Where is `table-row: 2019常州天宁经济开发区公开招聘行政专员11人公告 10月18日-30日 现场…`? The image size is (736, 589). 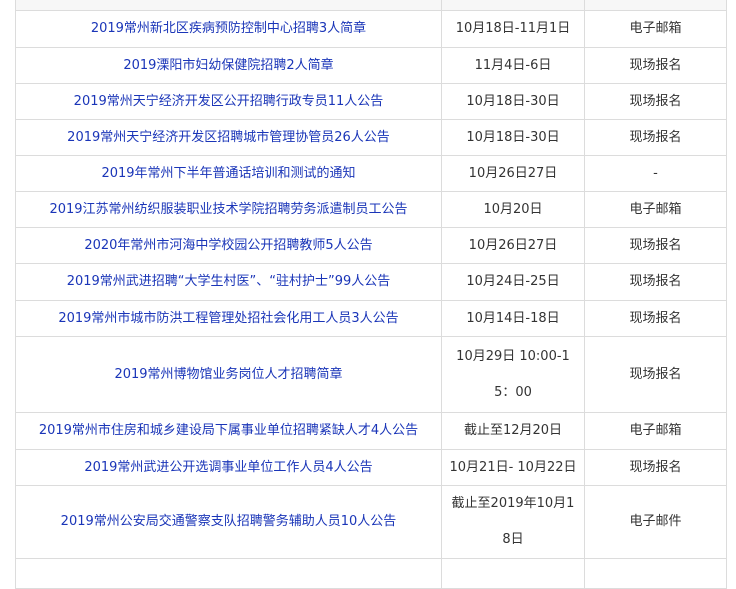 table-row: 2019常州天宁经济开发区公开招聘行政专员11人公告 10月18日-30日 现场… is located at coordinates (371, 101).